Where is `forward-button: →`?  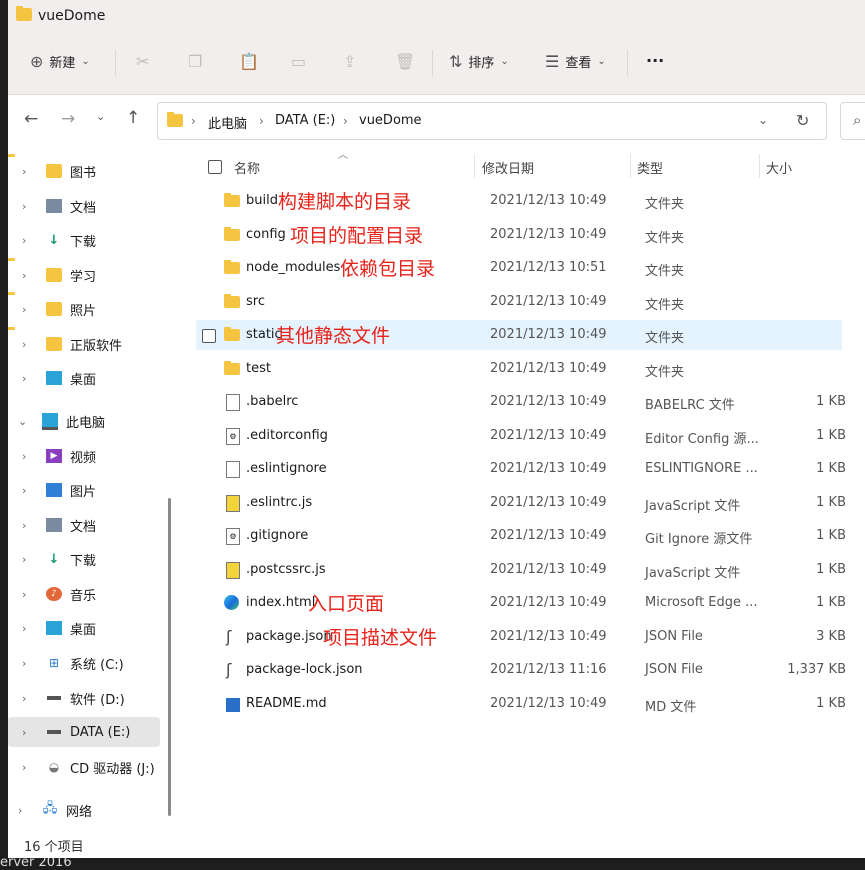 forward-button: → is located at coordinates (68, 119).